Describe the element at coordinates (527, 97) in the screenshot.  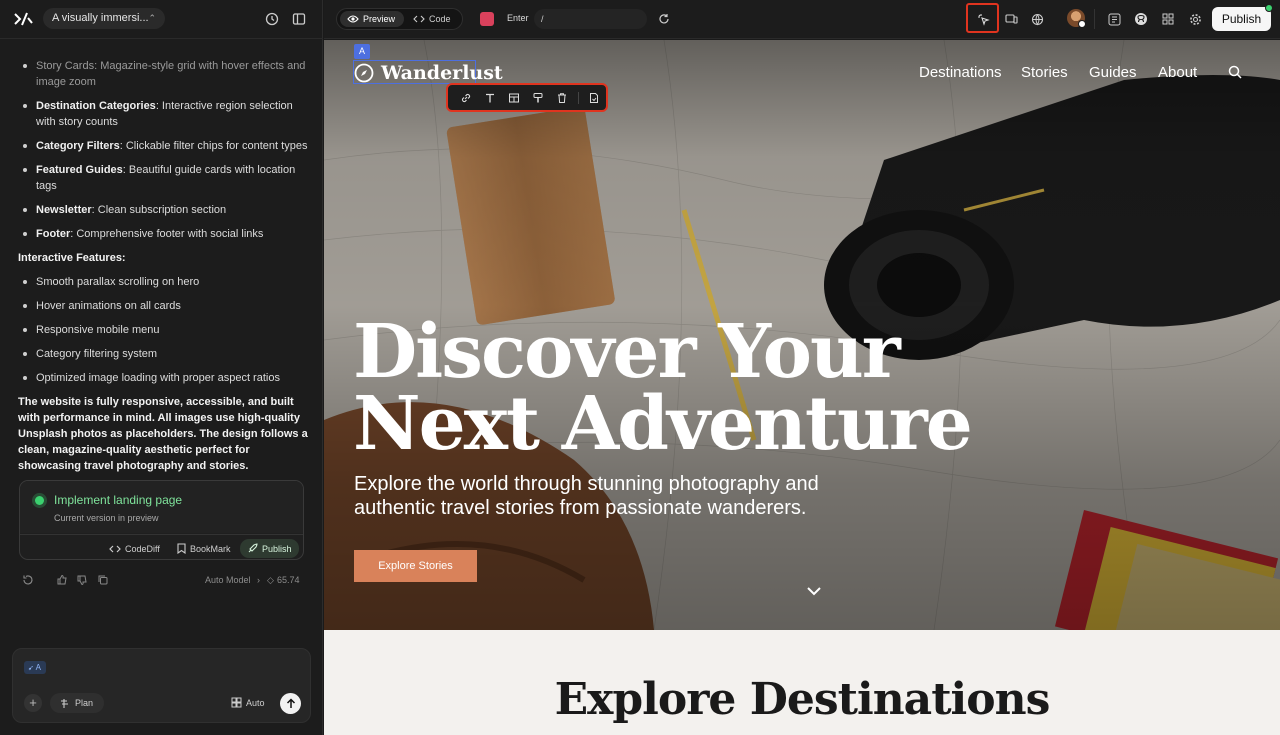
I see `element-edit-toolbar` at that location.